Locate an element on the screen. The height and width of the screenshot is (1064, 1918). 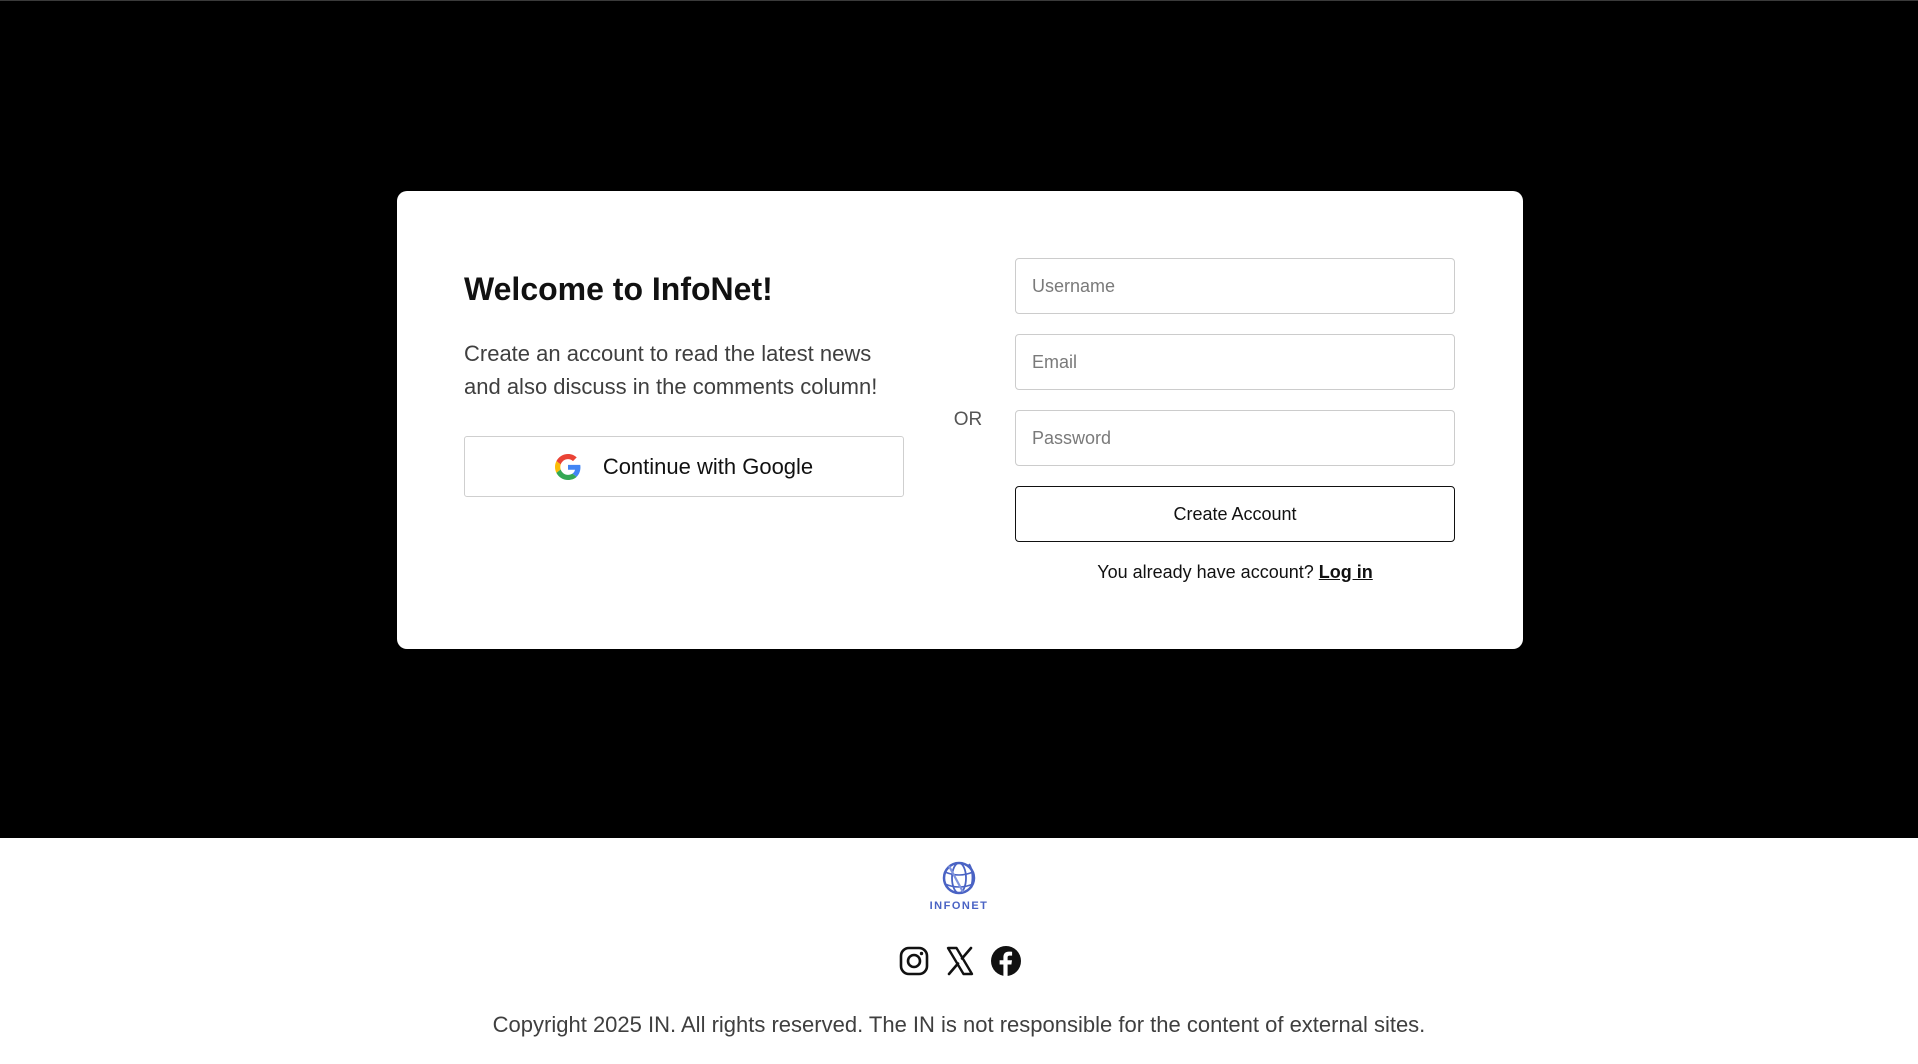
infonet-logo: INFONET is located at coordinates (959, 887).